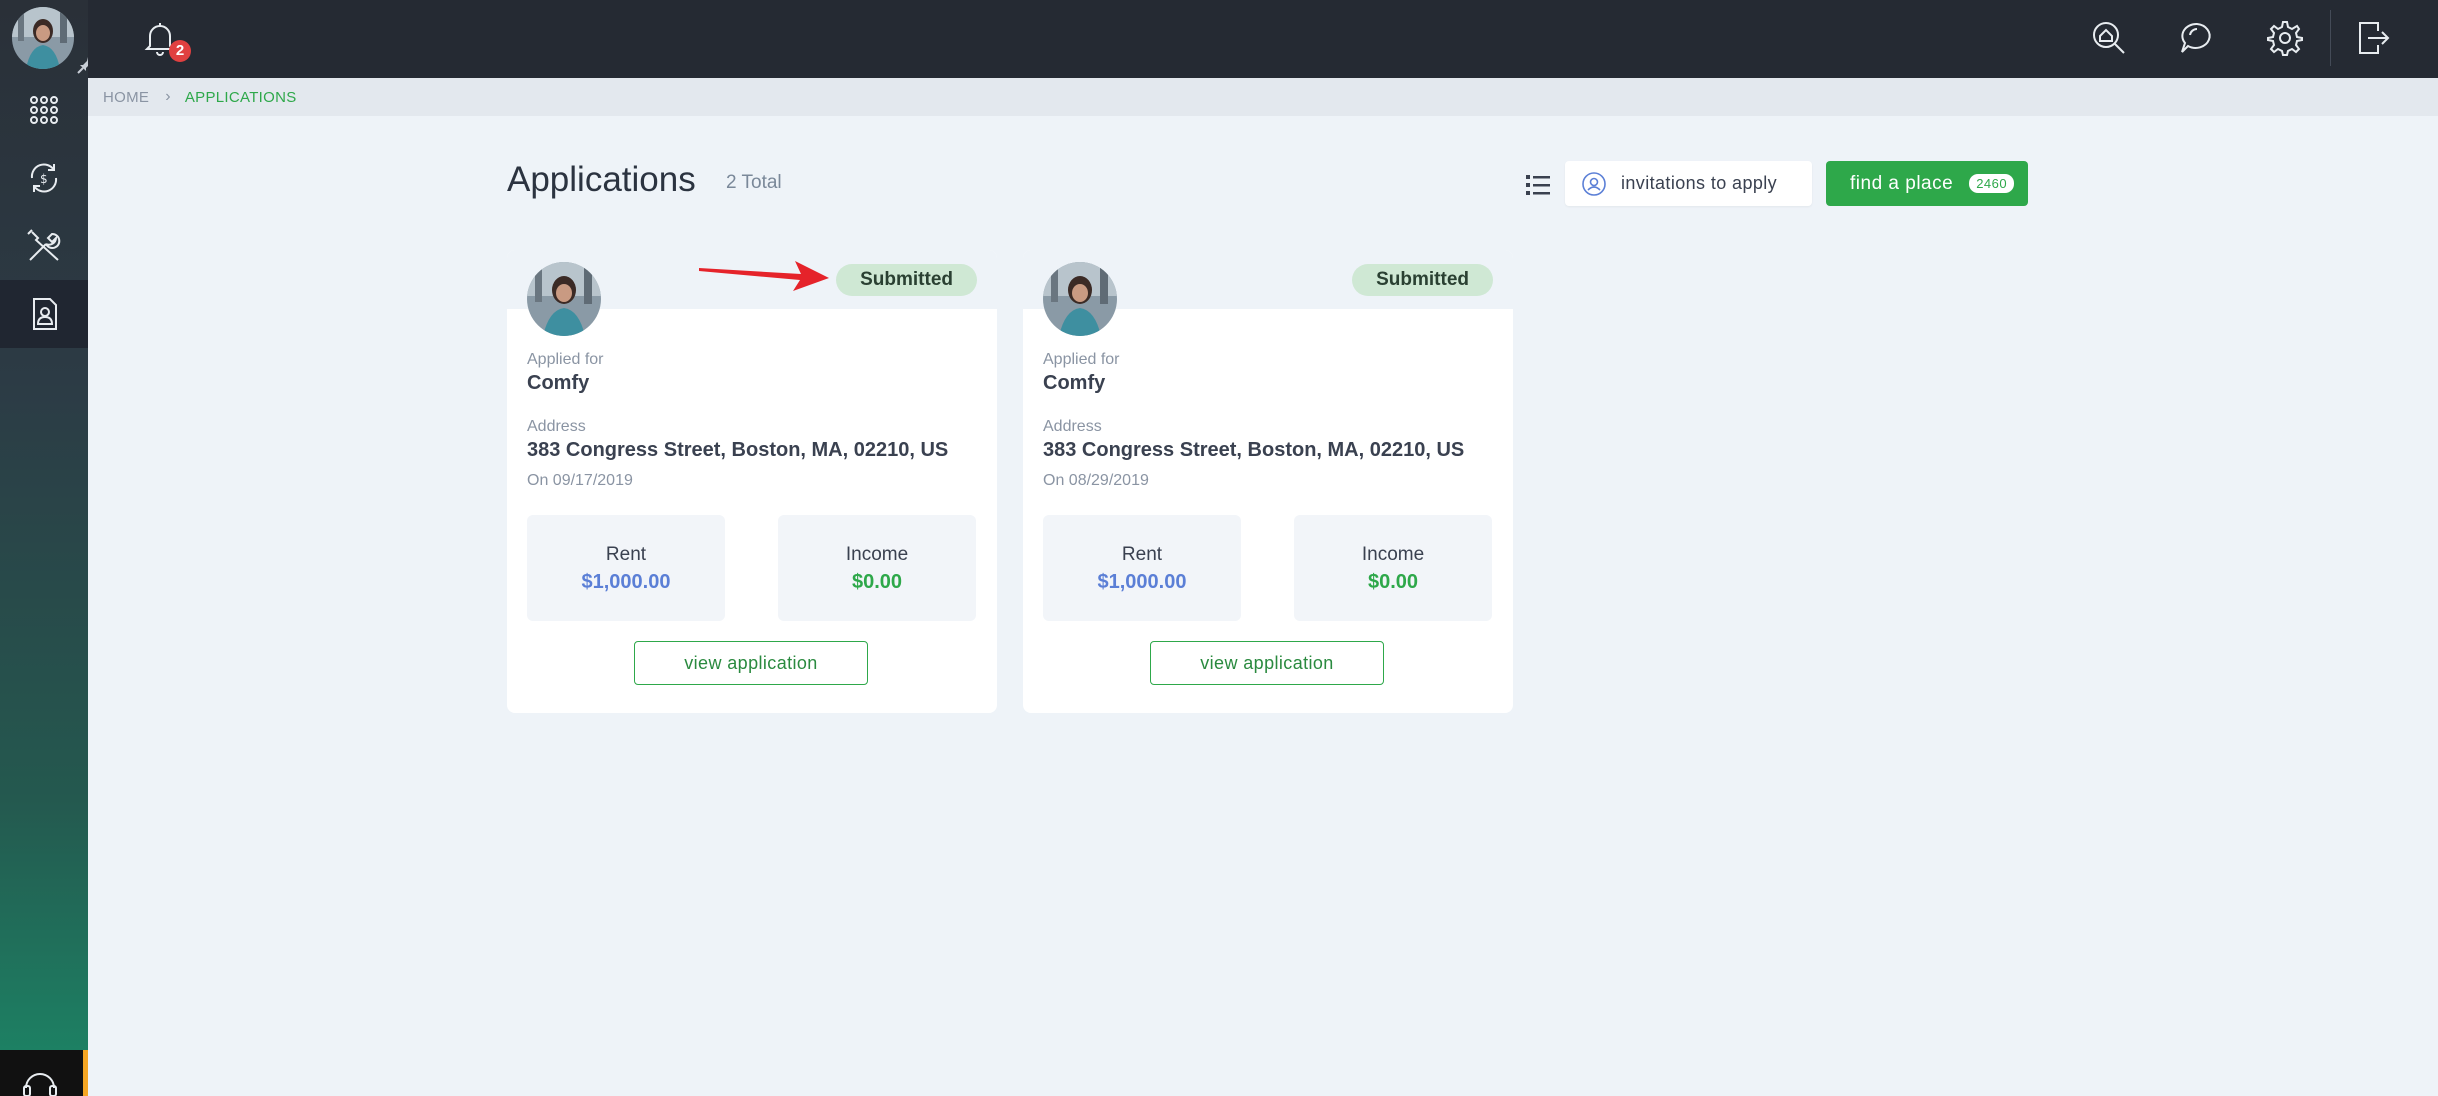  What do you see at coordinates (47, 548) in the screenshot?
I see `sidebar: $` at bounding box center [47, 548].